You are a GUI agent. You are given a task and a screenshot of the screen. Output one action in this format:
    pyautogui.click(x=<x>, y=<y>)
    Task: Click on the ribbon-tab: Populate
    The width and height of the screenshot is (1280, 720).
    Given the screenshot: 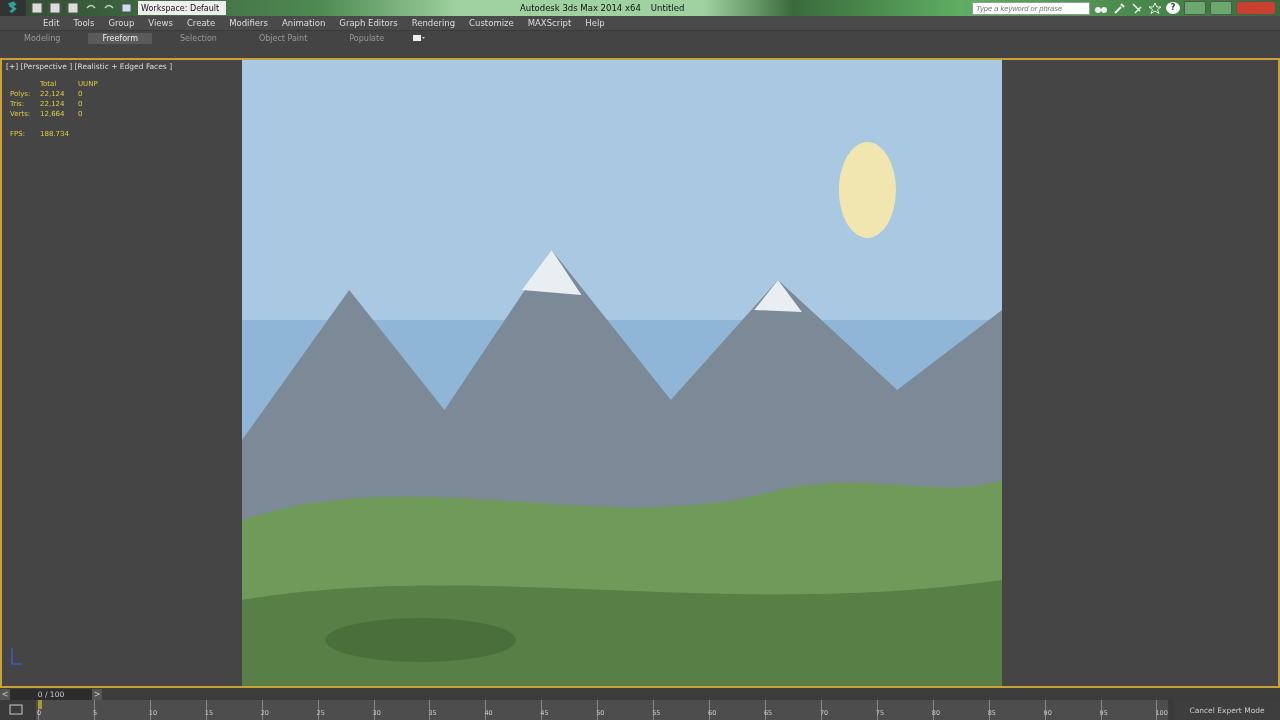 What is the action you would take?
    pyautogui.click(x=367, y=38)
    